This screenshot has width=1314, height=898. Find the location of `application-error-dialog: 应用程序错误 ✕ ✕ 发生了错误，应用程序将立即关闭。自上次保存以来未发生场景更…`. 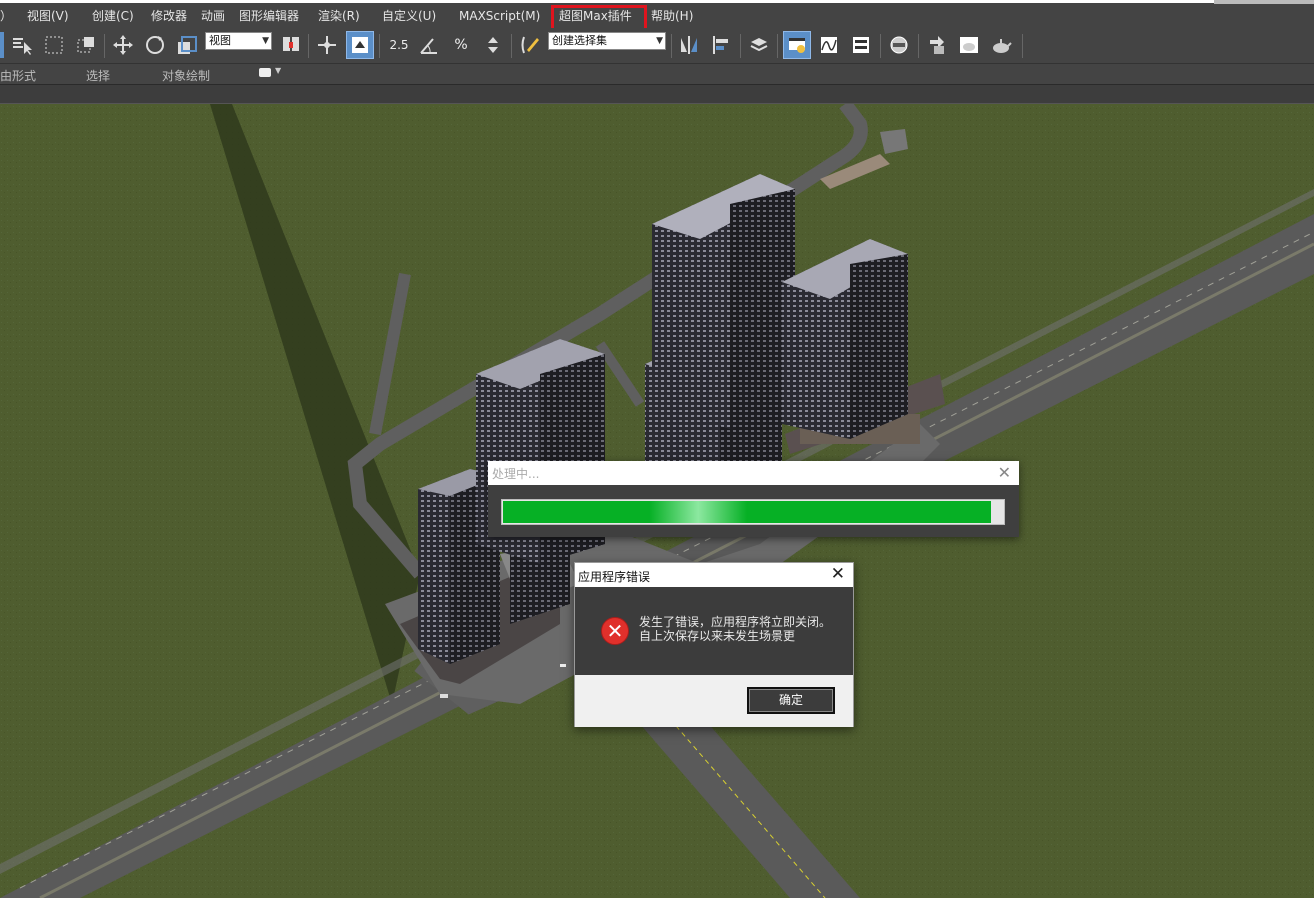

application-error-dialog: 应用程序错误 ✕ ✕ 发生了错误，应用程序将立即关闭。自上次保存以来未发生场景更… is located at coordinates (714, 644).